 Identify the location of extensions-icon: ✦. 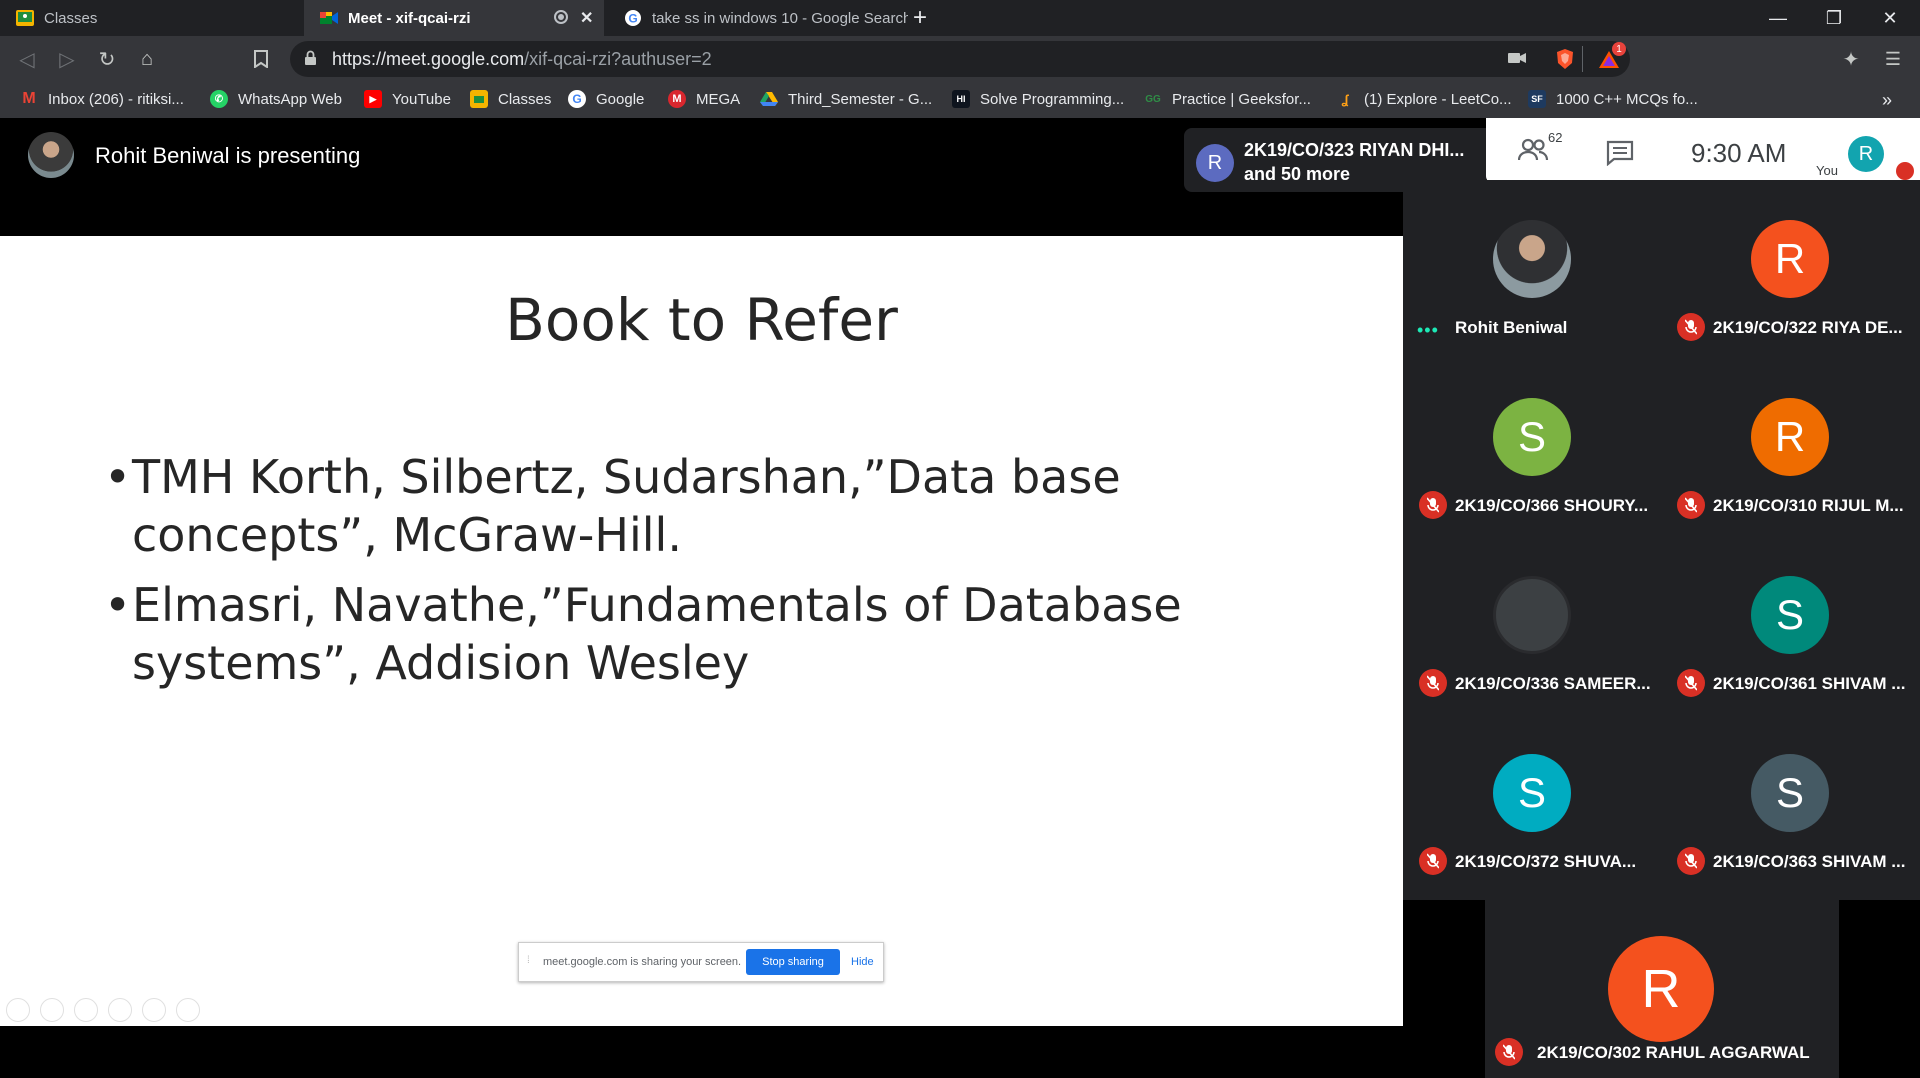
(1851, 59).